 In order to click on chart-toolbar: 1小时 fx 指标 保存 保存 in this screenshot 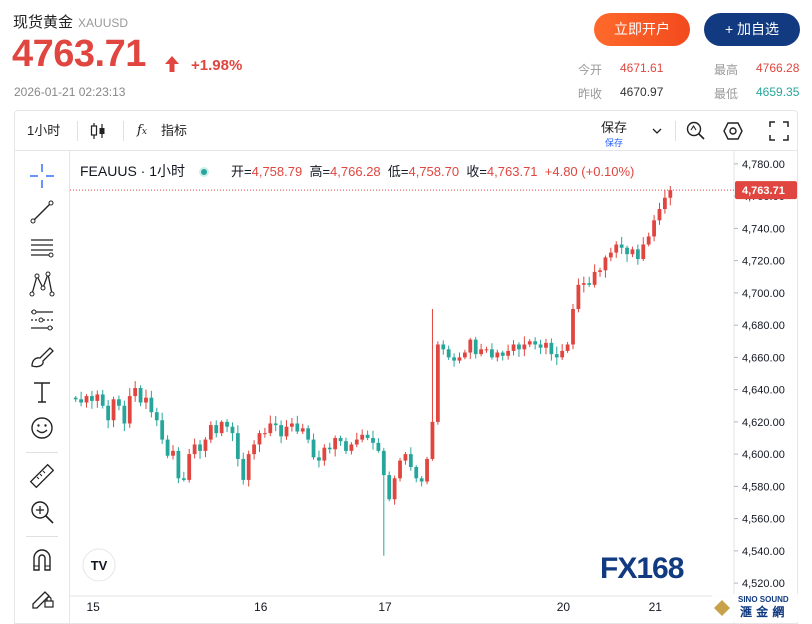, I will do `click(406, 130)`.